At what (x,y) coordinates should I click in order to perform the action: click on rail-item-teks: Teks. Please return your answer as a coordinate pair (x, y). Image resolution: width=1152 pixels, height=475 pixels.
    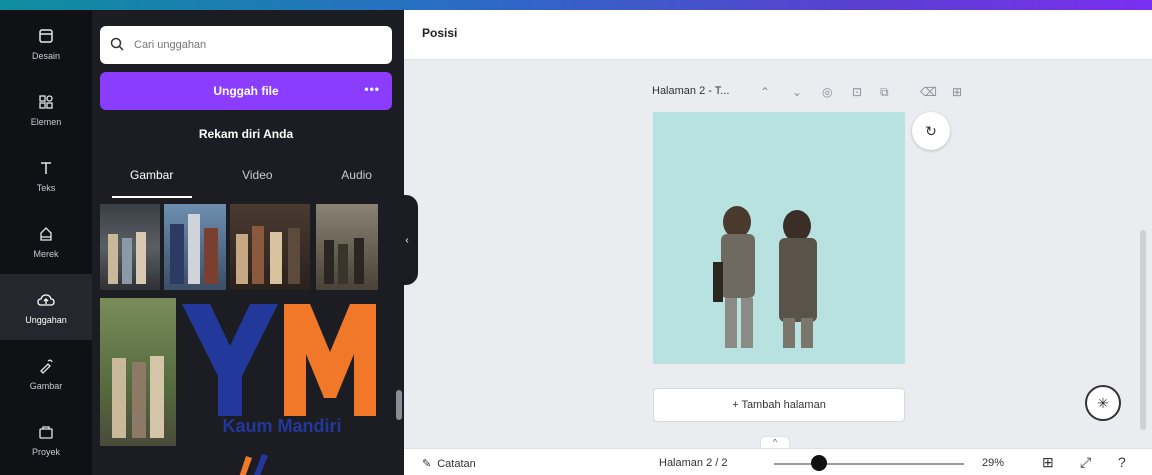
    Looking at the image, I should click on (46, 175).